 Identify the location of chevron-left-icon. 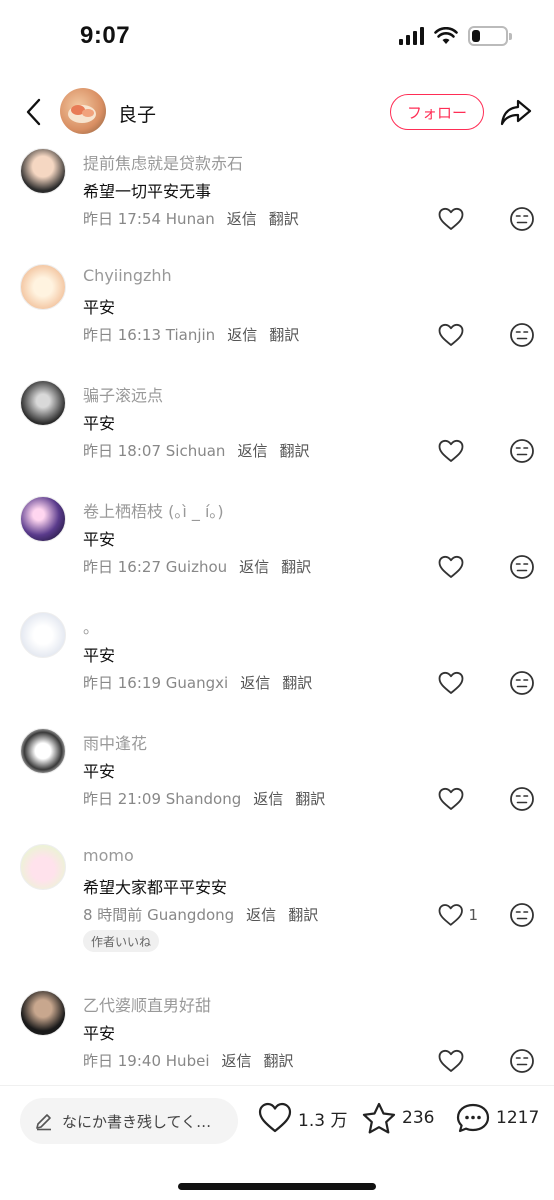
(33, 112).